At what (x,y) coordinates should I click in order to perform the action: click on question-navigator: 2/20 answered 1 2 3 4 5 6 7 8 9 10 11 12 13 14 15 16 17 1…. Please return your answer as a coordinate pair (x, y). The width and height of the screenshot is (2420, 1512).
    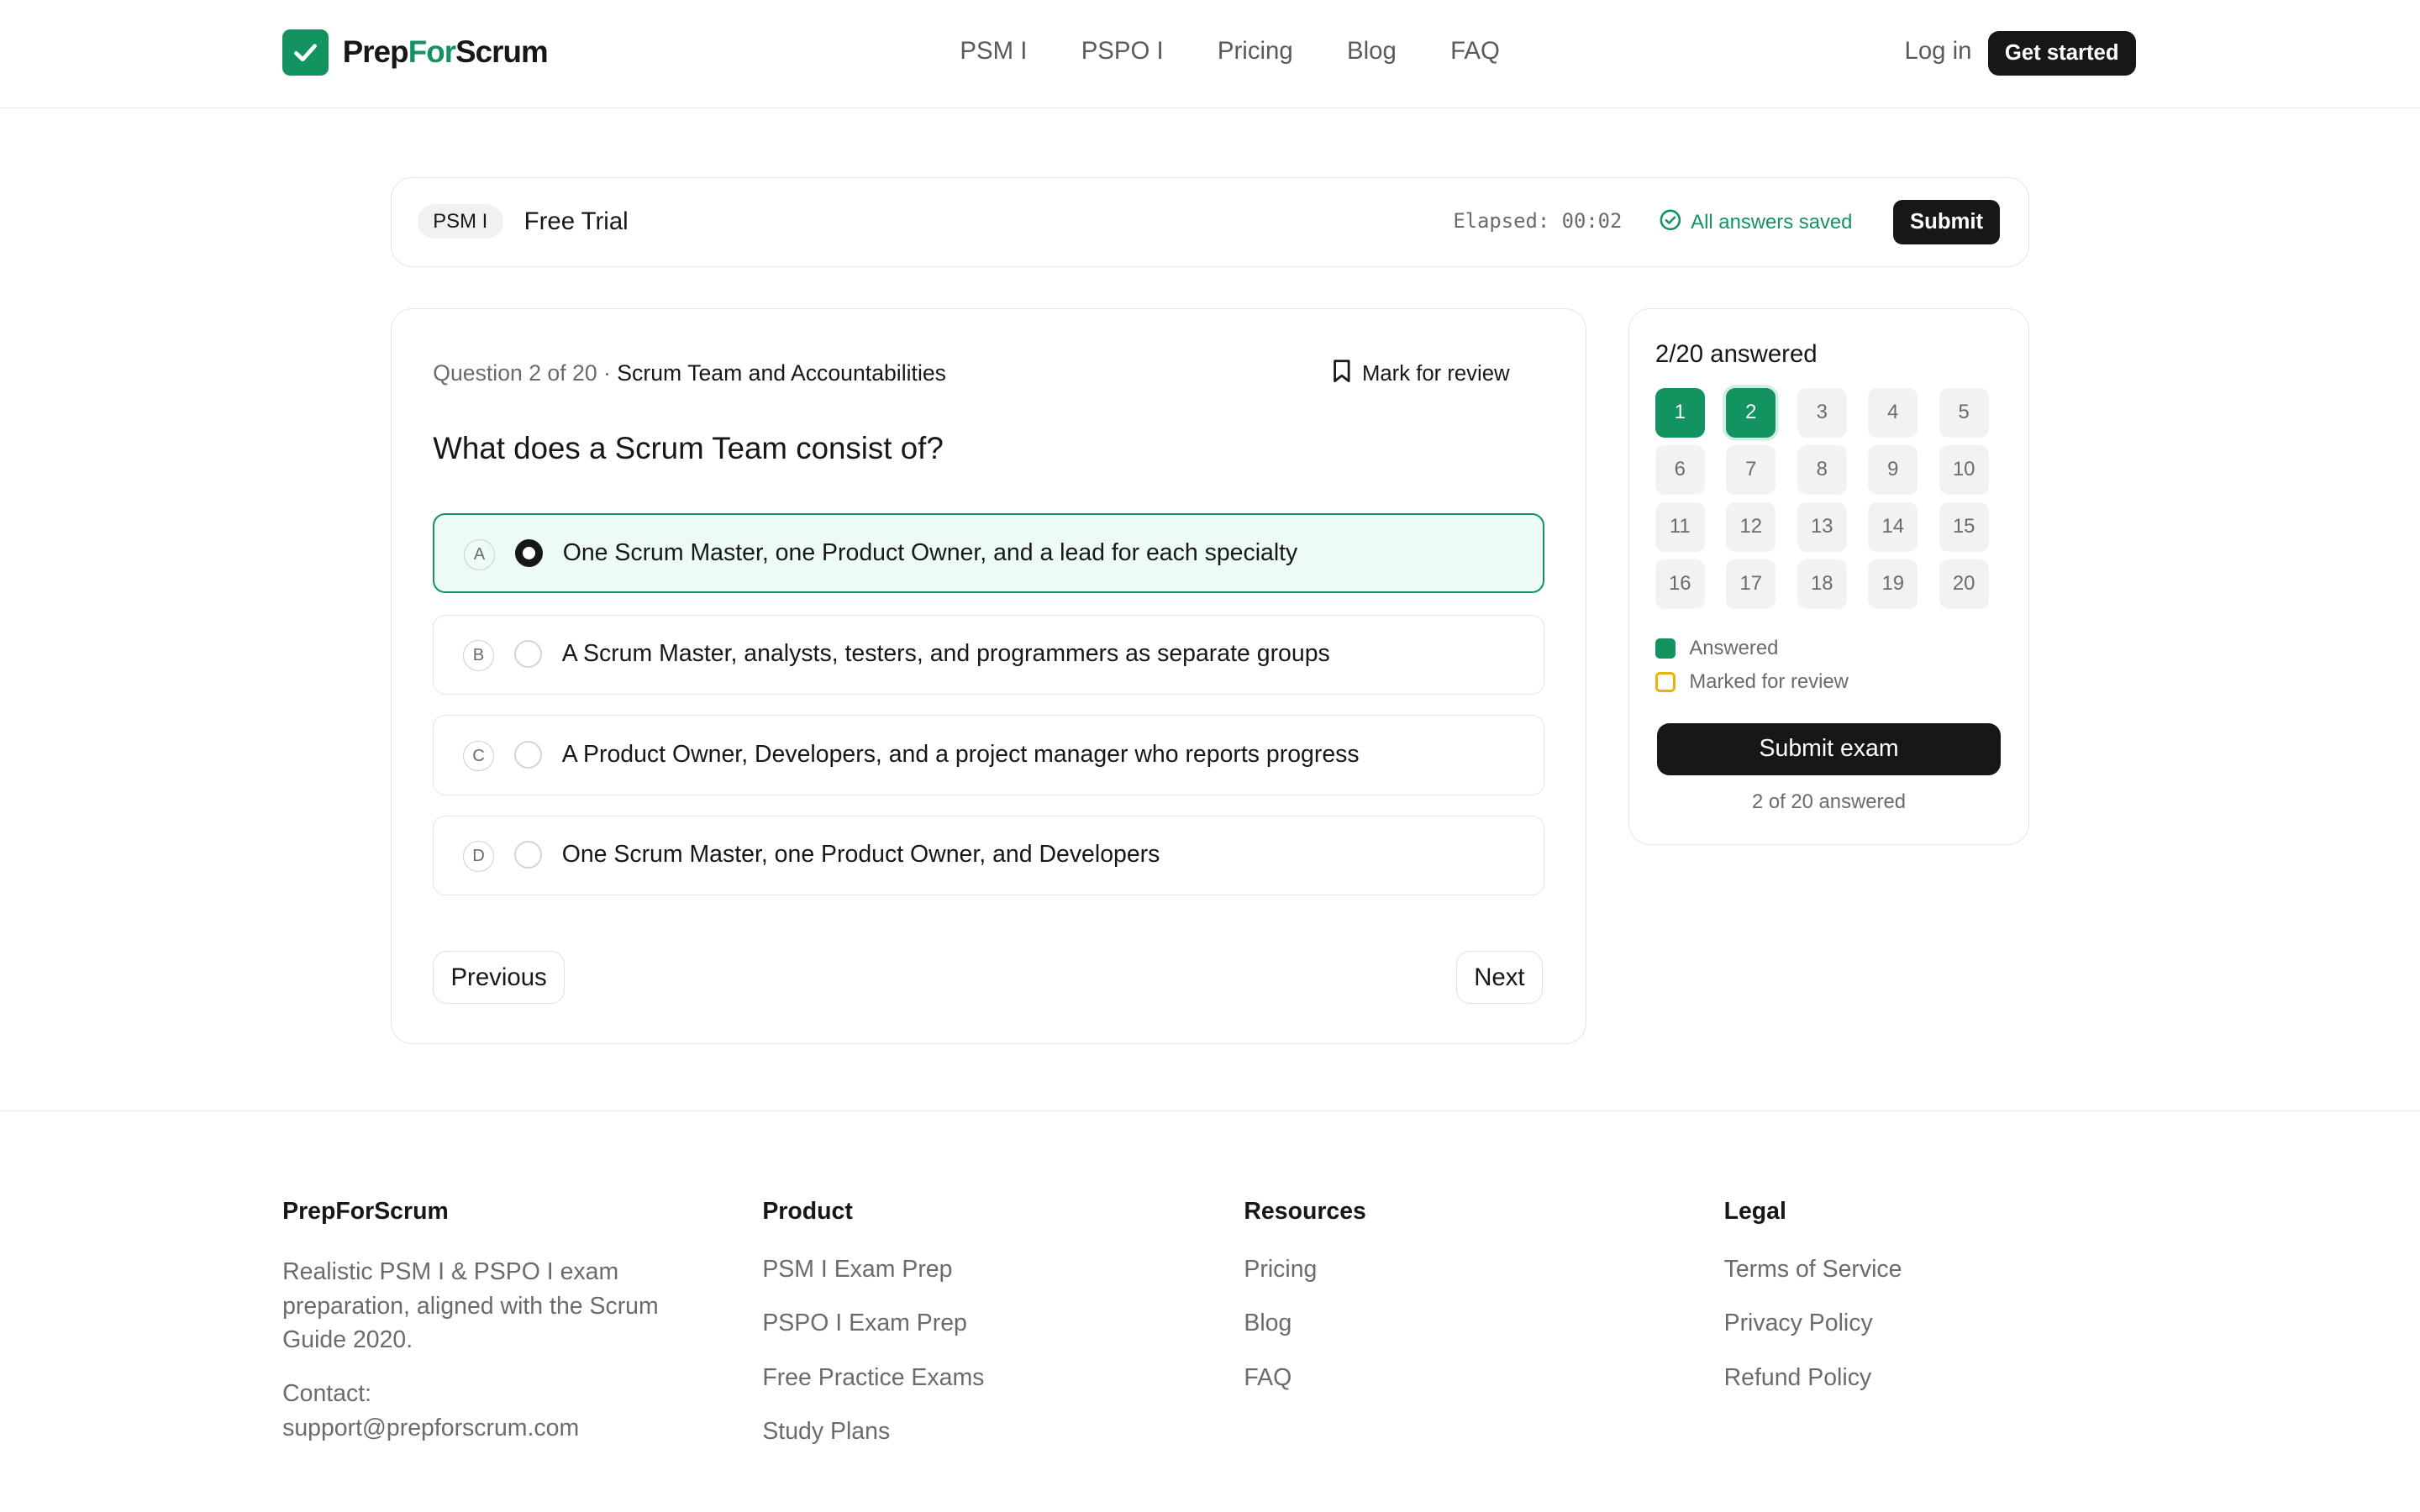
    Looking at the image, I should click on (1829, 577).